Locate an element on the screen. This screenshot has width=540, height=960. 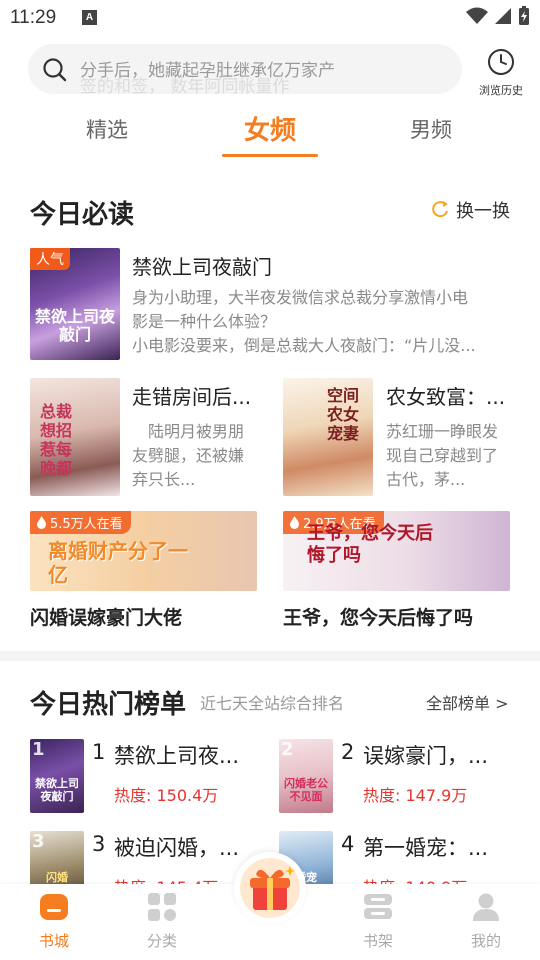
rank-number: 1 is located at coordinates (99, 752).